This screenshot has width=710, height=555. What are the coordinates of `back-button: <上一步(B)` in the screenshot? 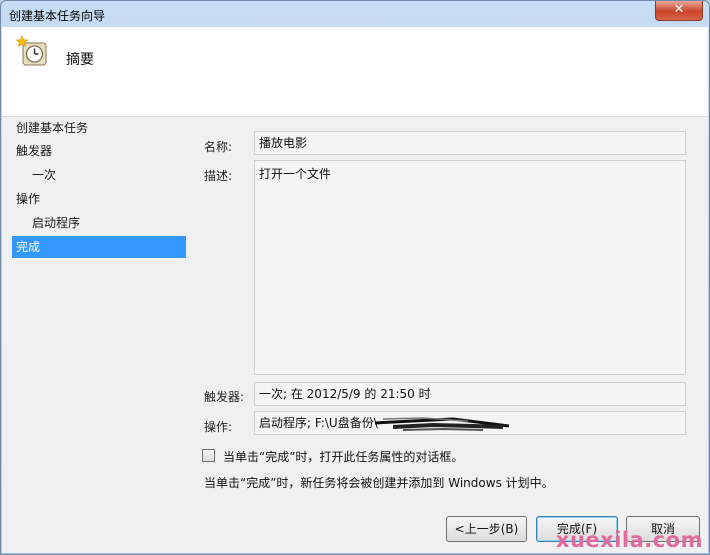 It's located at (486, 529).